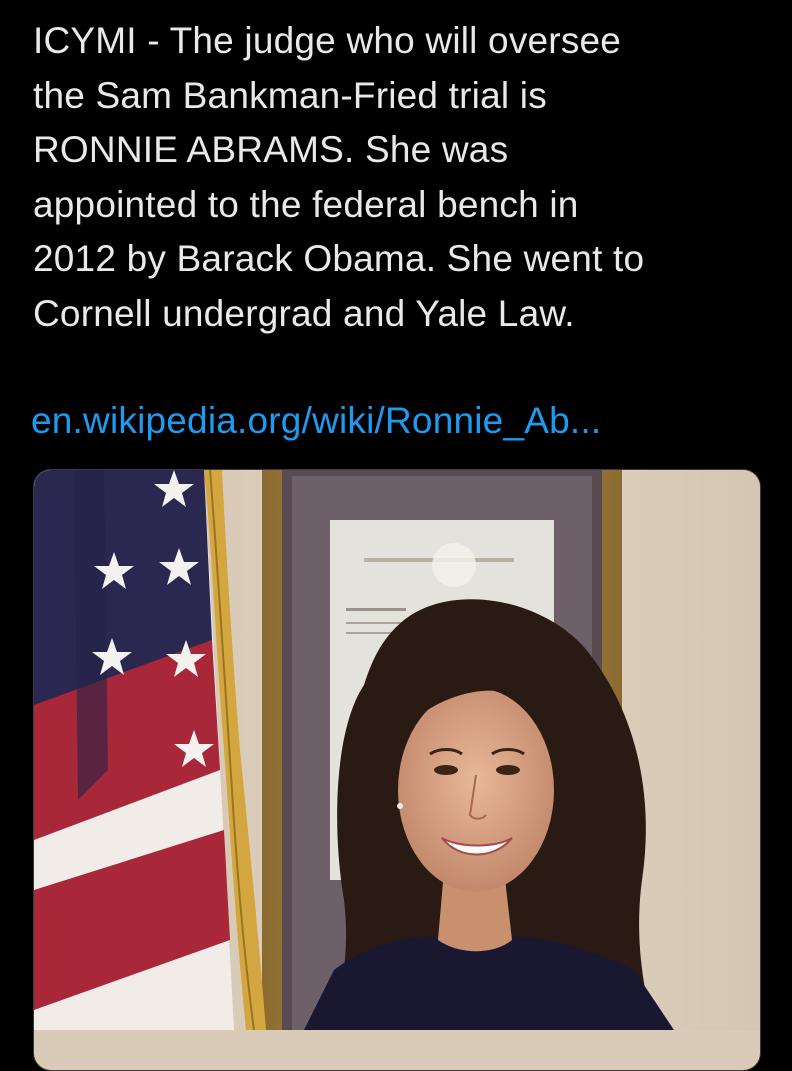  Describe the element at coordinates (327, 40) in the screenshot. I see `tweet-text-line: ICYMI - The judge who will oversee` at that location.